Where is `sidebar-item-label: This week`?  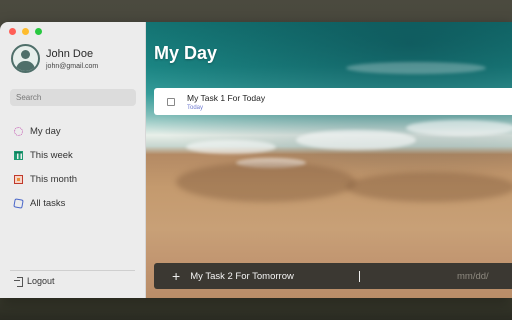
sidebar-item-label: This week is located at coordinates (51, 155).